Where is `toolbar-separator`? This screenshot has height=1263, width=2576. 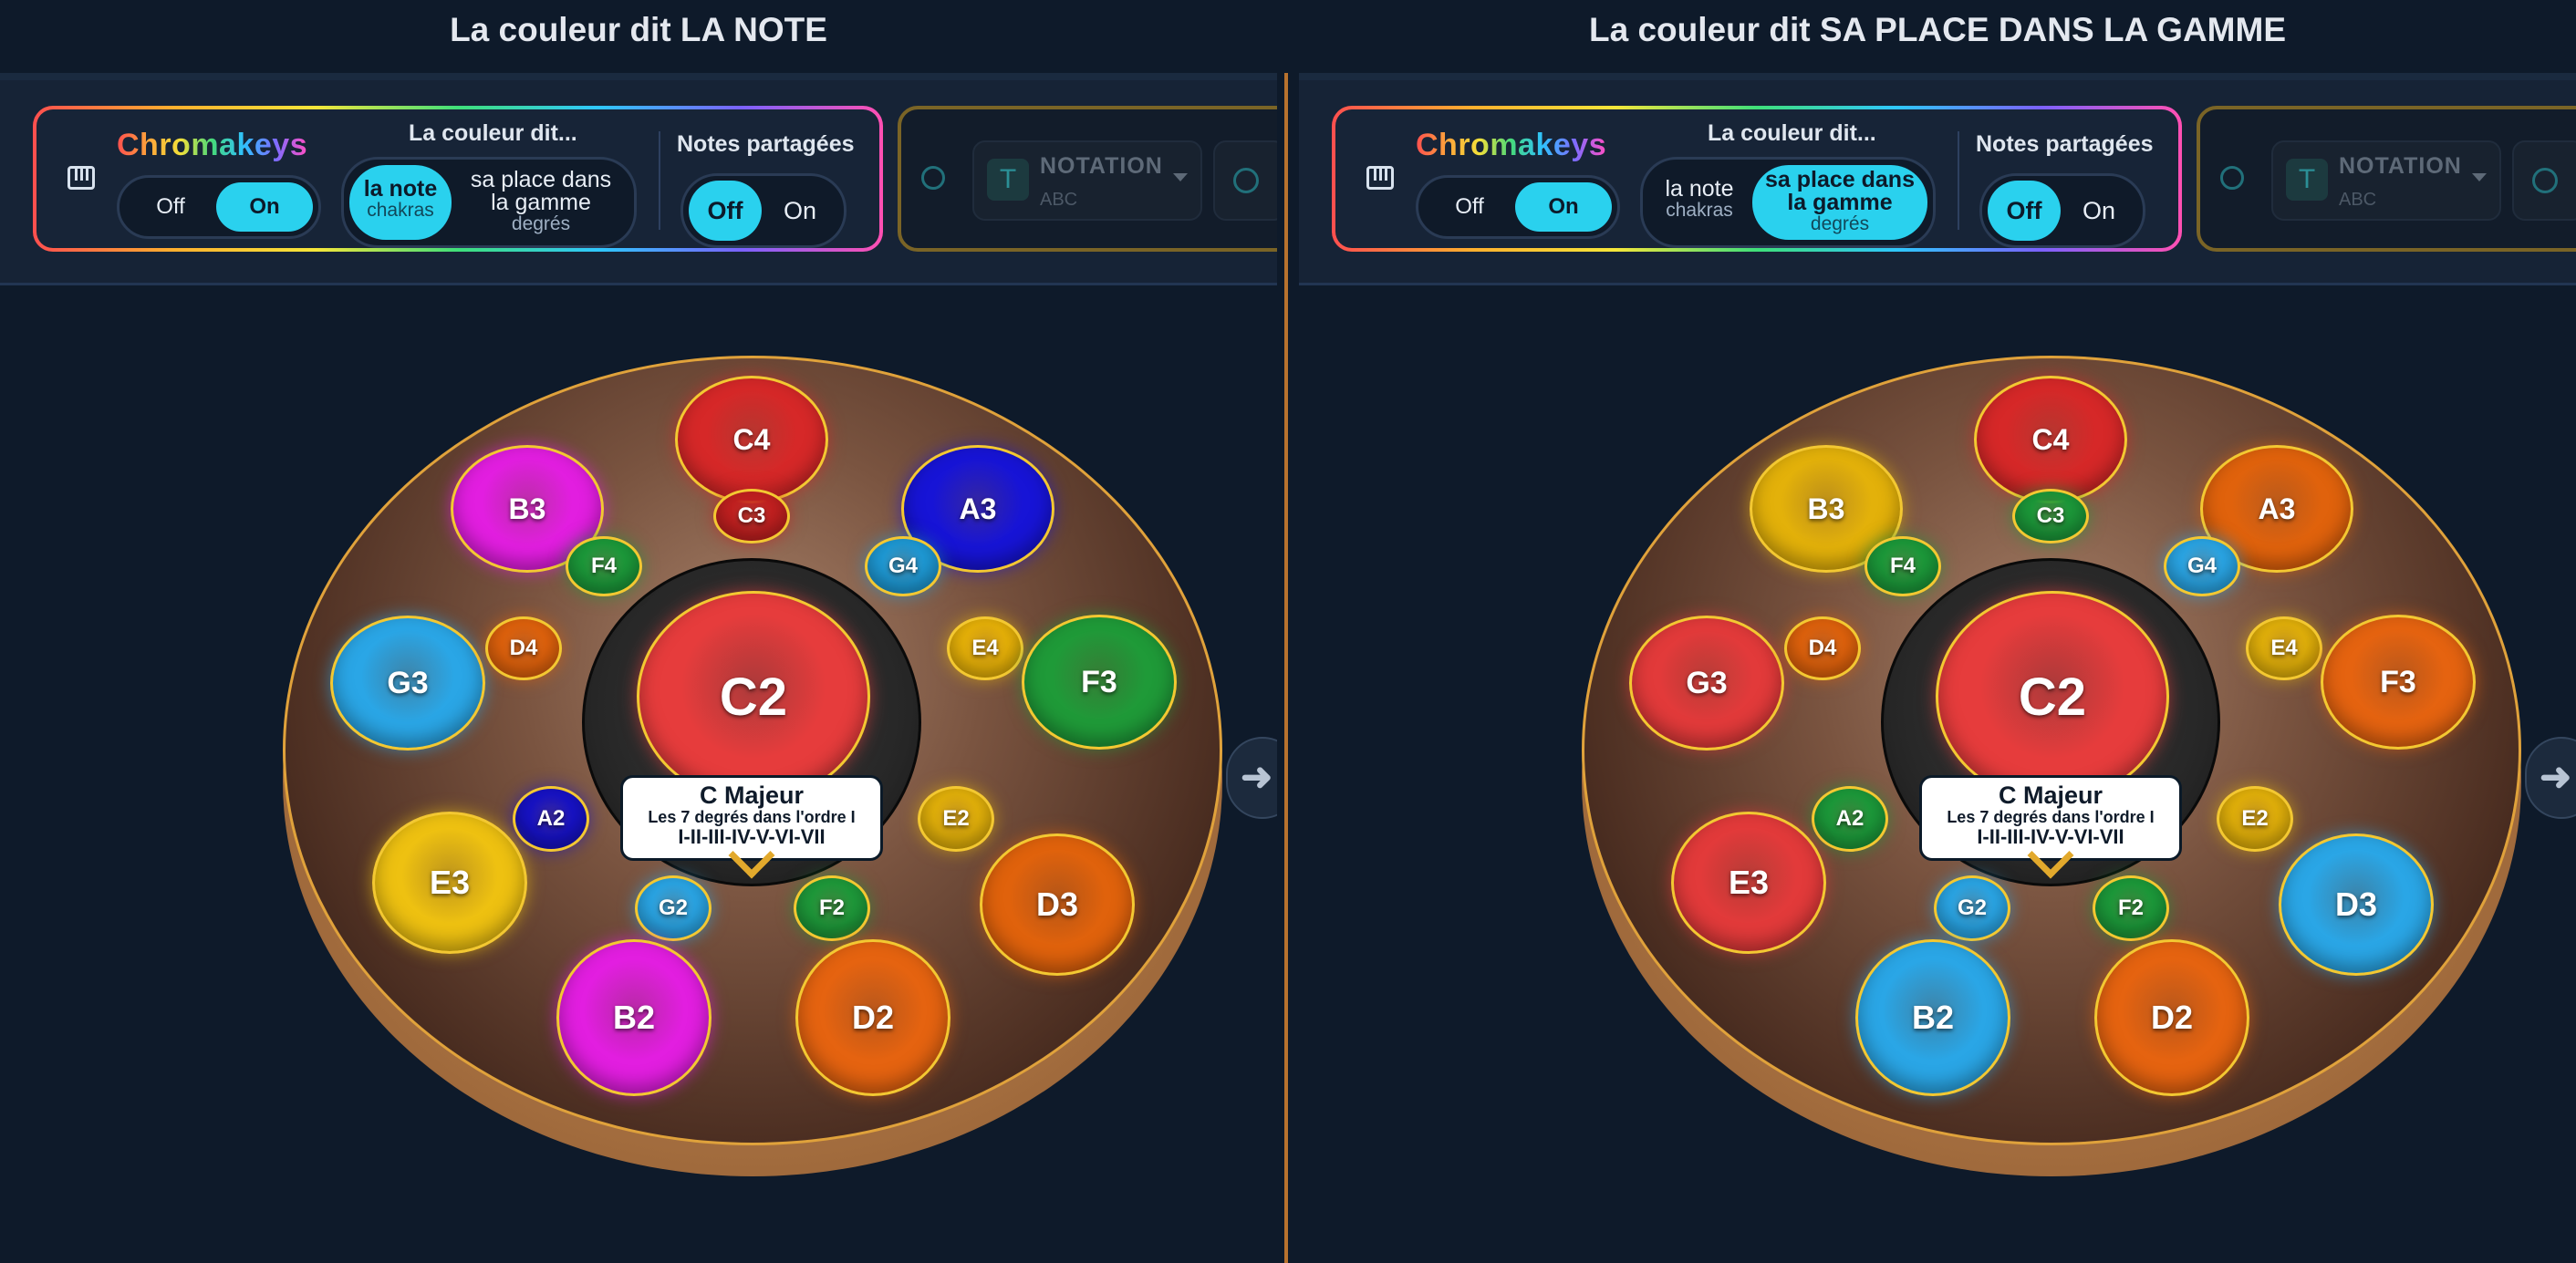 toolbar-separator is located at coordinates (659, 180).